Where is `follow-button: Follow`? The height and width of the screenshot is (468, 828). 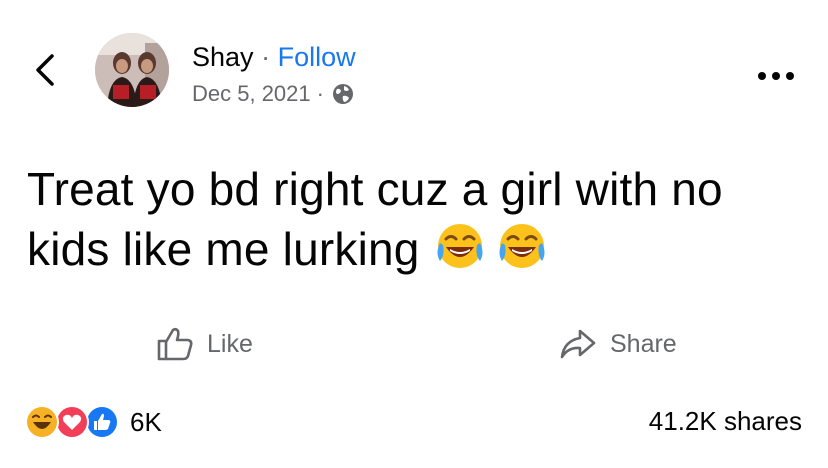 follow-button: Follow is located at coordinates (317, 57).